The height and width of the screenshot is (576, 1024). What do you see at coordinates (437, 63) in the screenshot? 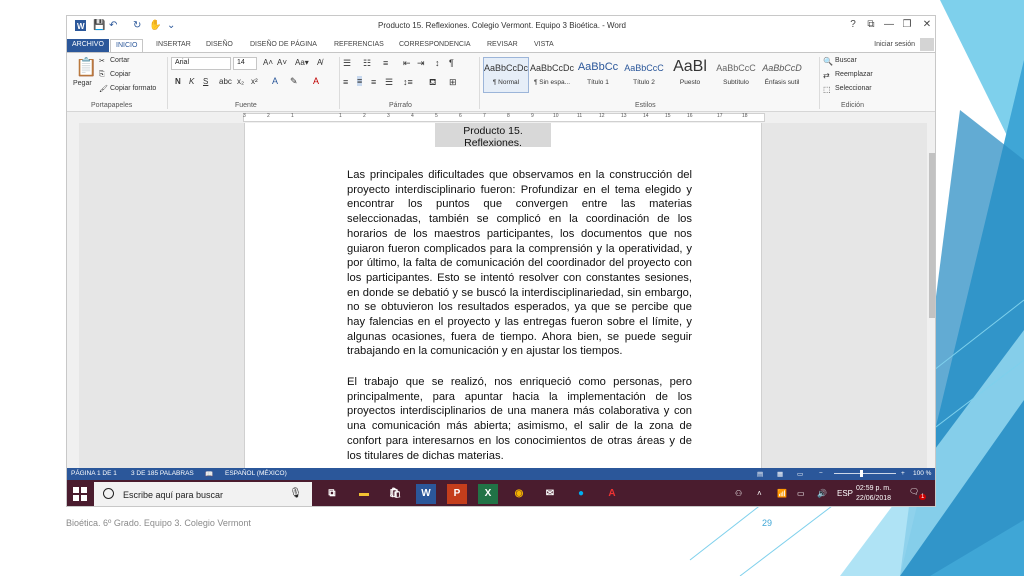
I see `sort-icon: ↕` at bounding box center [437, 63].